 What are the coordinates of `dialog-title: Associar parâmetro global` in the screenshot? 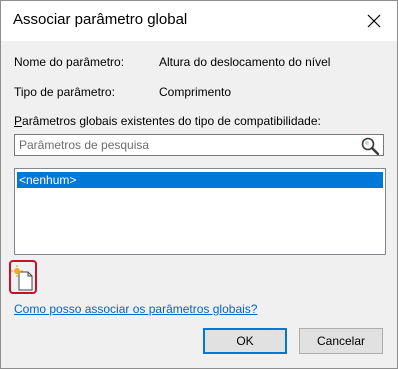 It's located at (100, 19).